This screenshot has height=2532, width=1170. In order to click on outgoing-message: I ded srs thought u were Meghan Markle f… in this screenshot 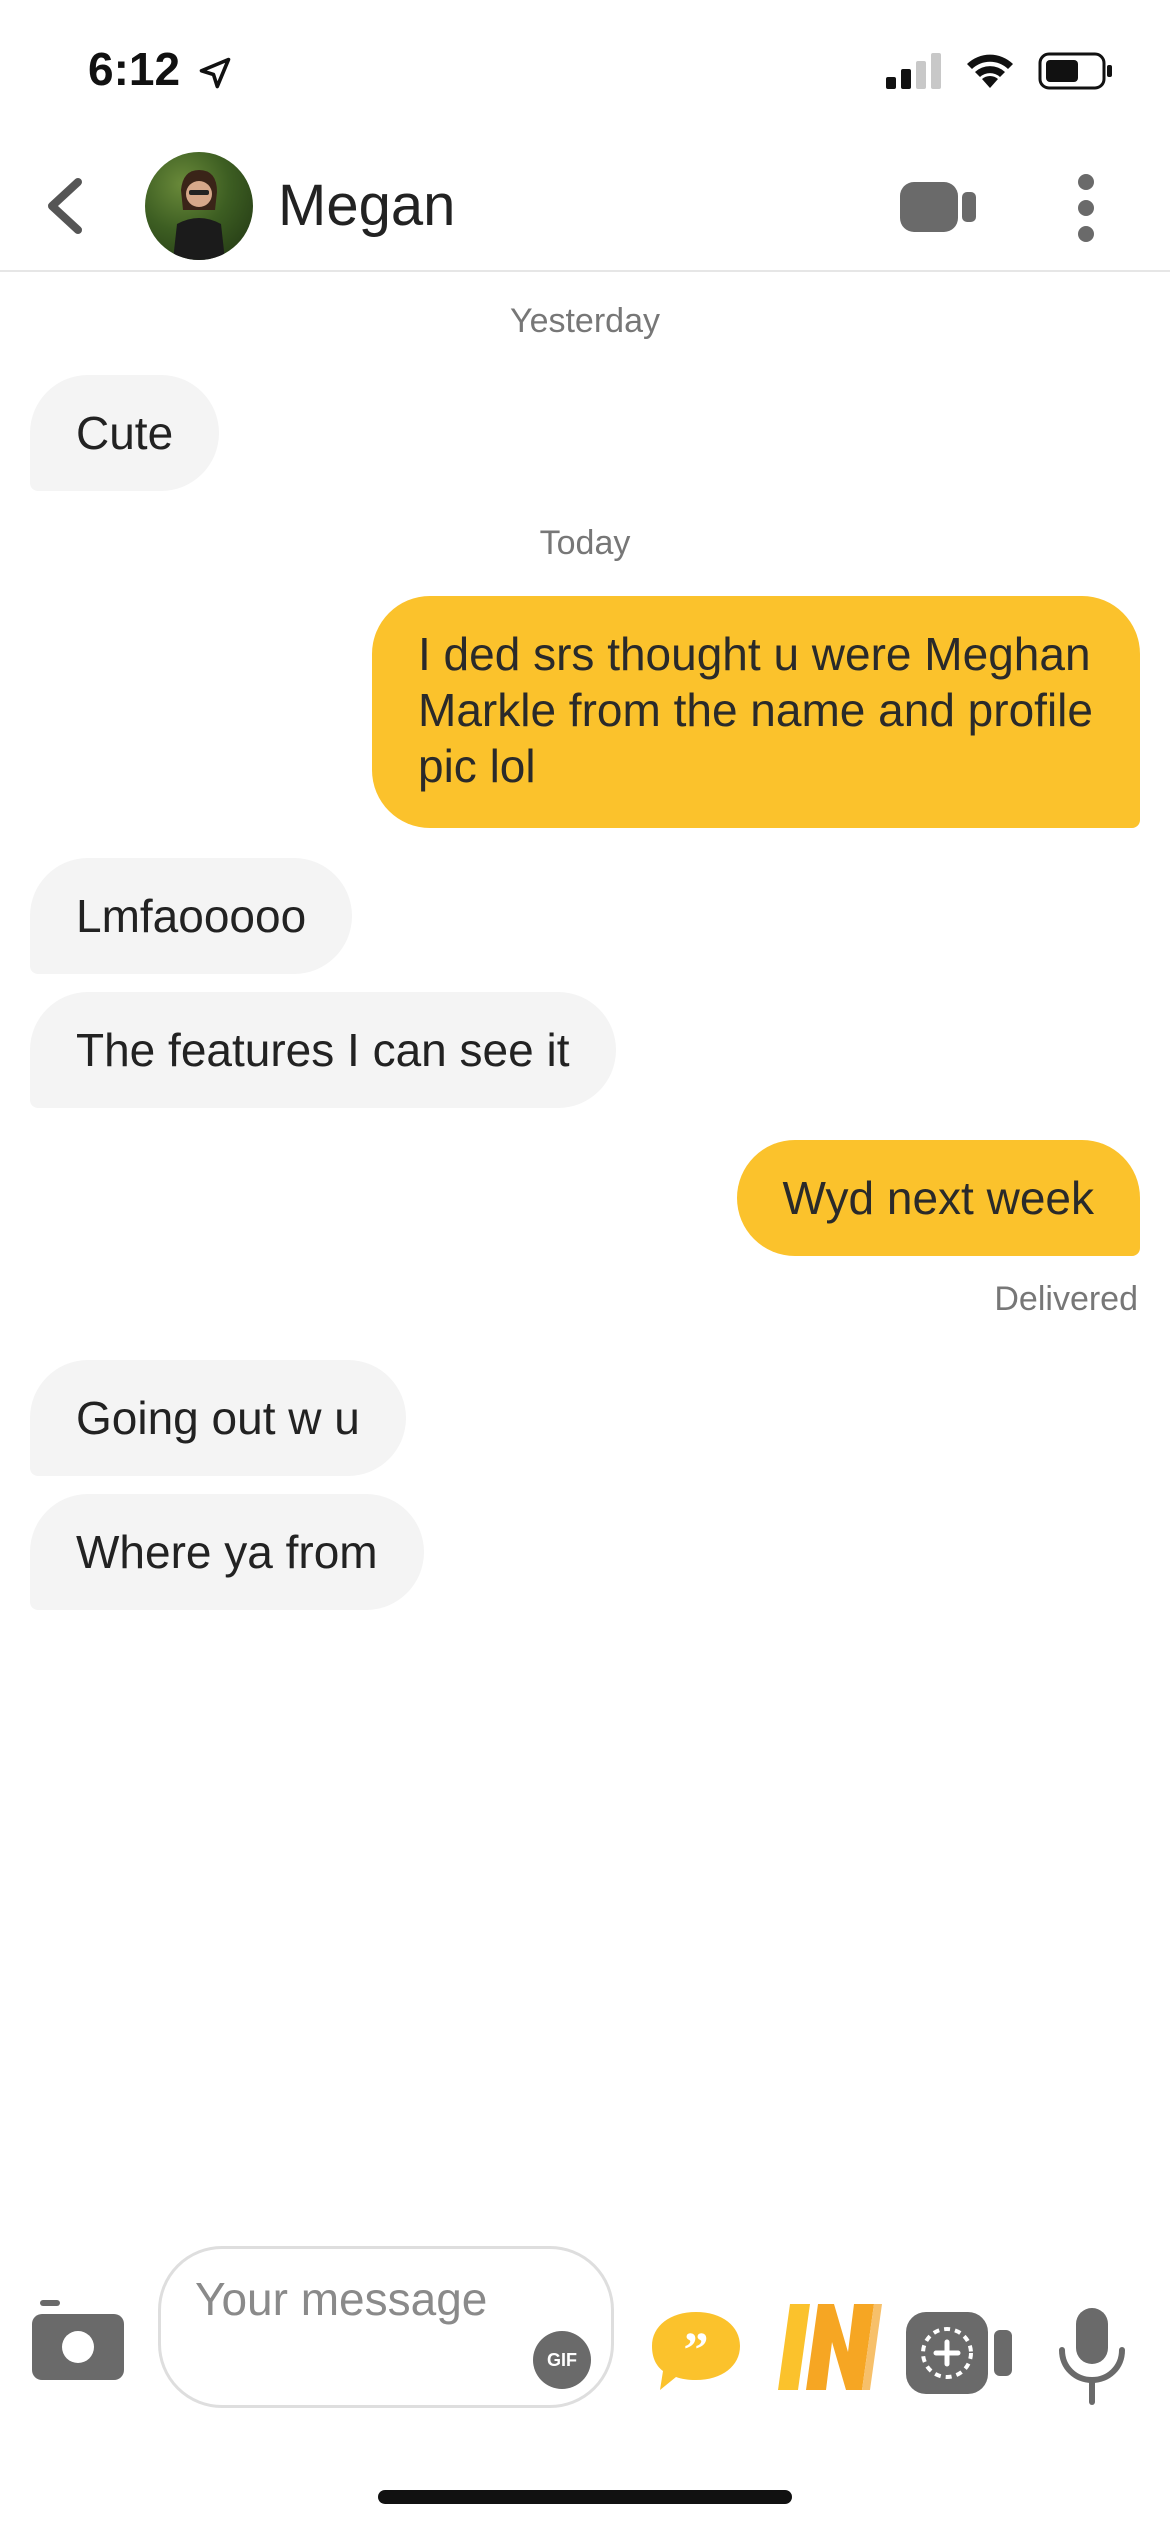, I will do `click(756, 712)`.